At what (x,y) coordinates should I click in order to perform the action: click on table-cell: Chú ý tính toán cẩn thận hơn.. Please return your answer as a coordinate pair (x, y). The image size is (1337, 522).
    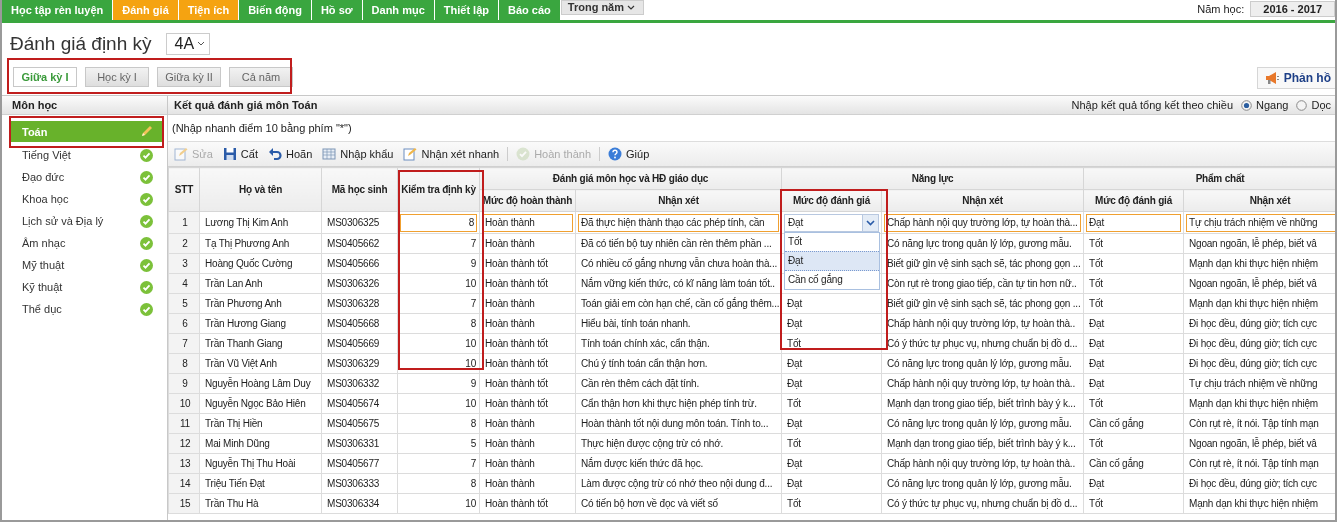
    Looking at the image, I should click on (678, 363).